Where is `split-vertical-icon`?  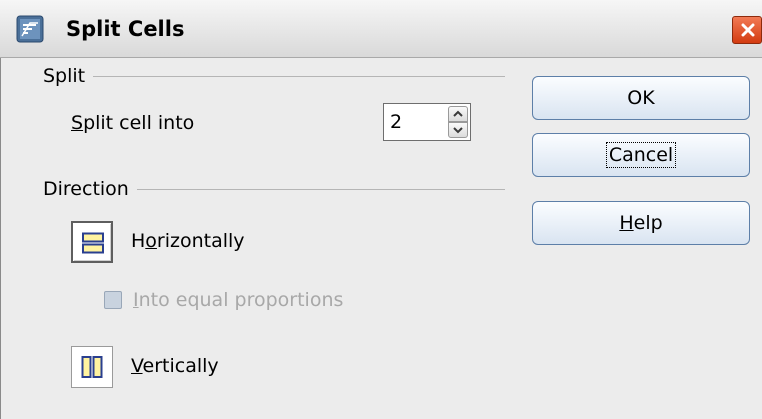 split-vertical-icon is located at coordinates (92, 367).